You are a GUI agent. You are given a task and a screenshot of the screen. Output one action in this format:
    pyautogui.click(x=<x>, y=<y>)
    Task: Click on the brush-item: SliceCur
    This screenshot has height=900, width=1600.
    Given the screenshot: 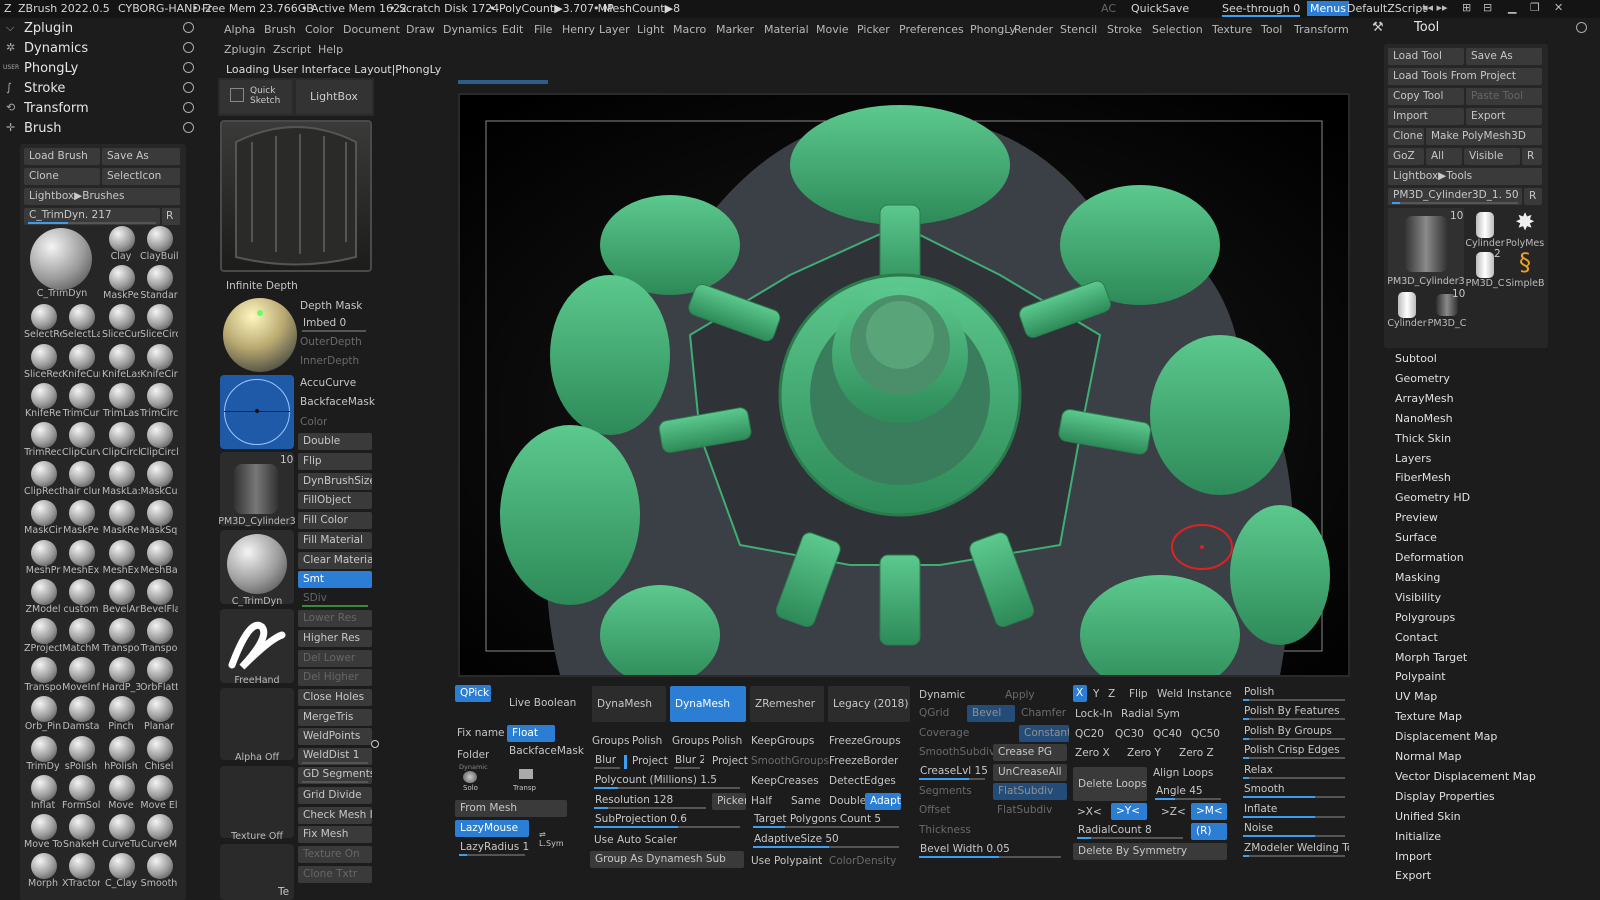 What is the action you would take?
    pyautogui.click(x=121, y=321)
    